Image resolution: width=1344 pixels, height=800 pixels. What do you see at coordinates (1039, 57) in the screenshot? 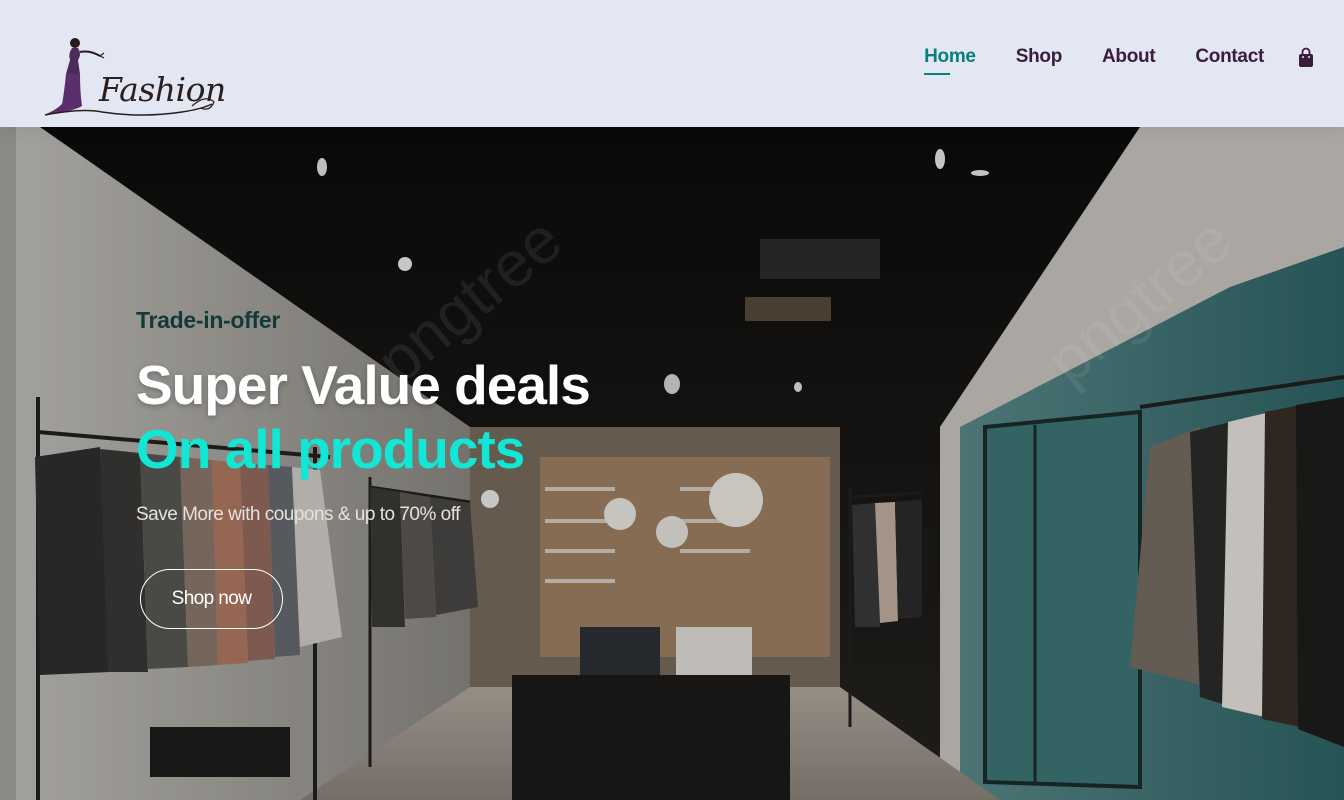
I see `nav-shop-link: Shop` at bounding box center [1039, 57].